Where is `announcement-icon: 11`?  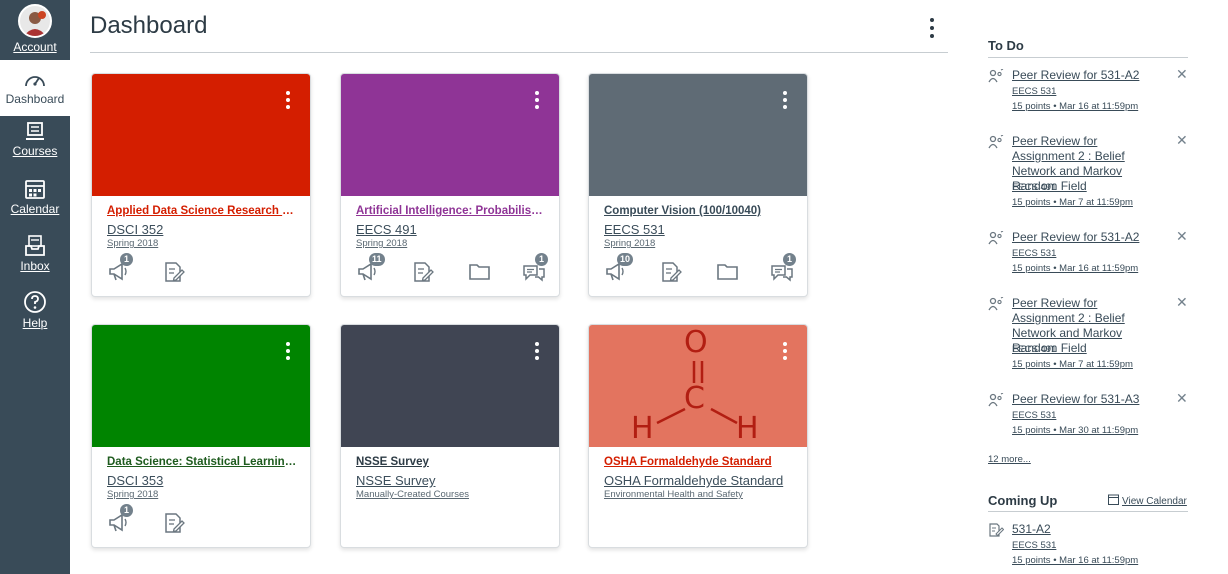
announcement-icon: 11 is located at coordinates (370, 269).